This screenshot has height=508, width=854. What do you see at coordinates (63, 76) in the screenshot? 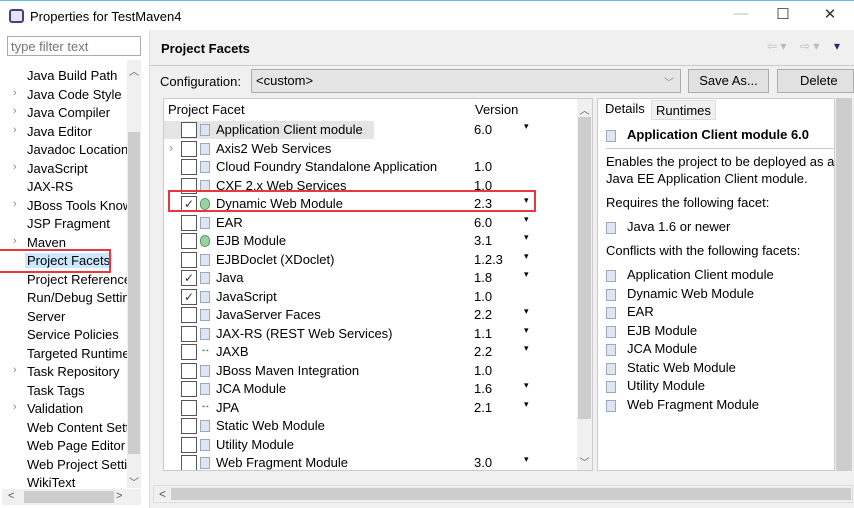
I see `sidebar-item: Java Build Path` at bounding box center [63, 76].